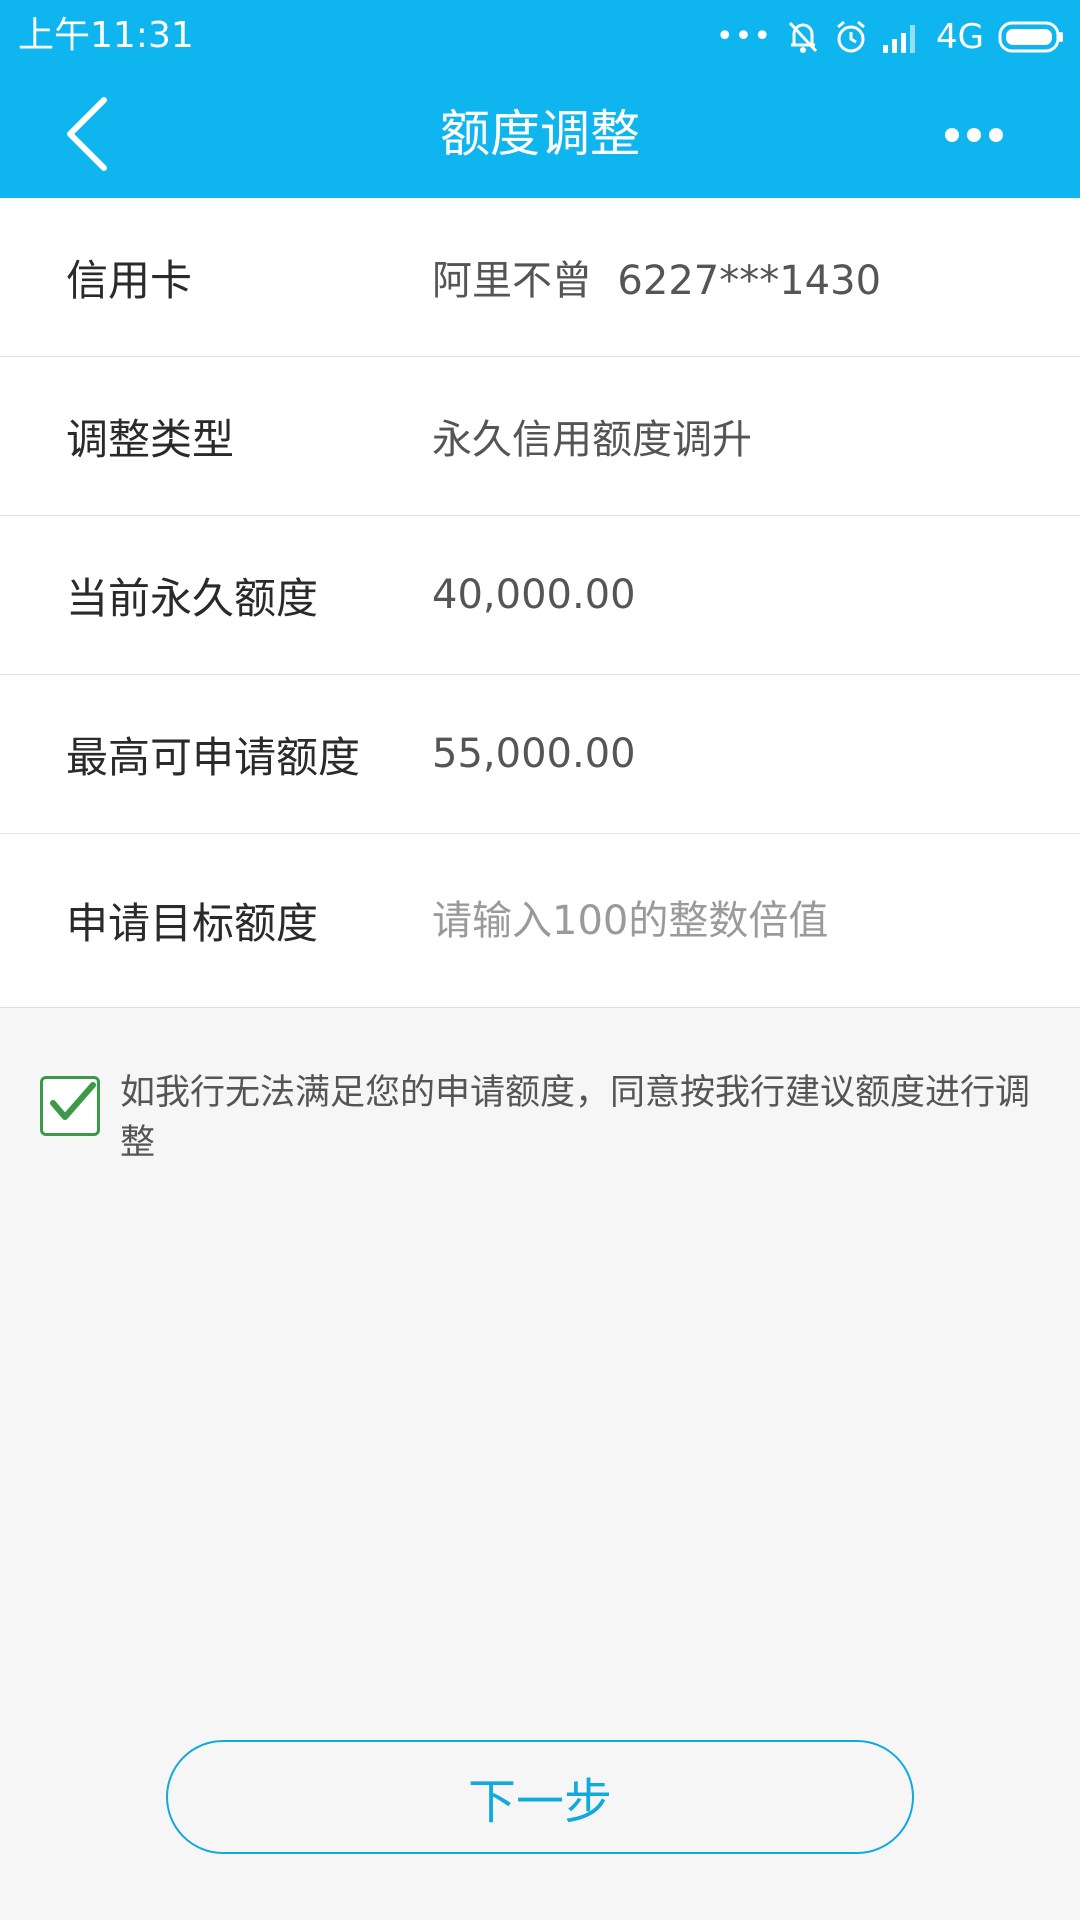 This screenshot has height=1920, width=1080. What do you see at coordinates (213, 757) in the screenshot?
I see `row-label: 最高可申请额度` at bounding box center [213, 757].